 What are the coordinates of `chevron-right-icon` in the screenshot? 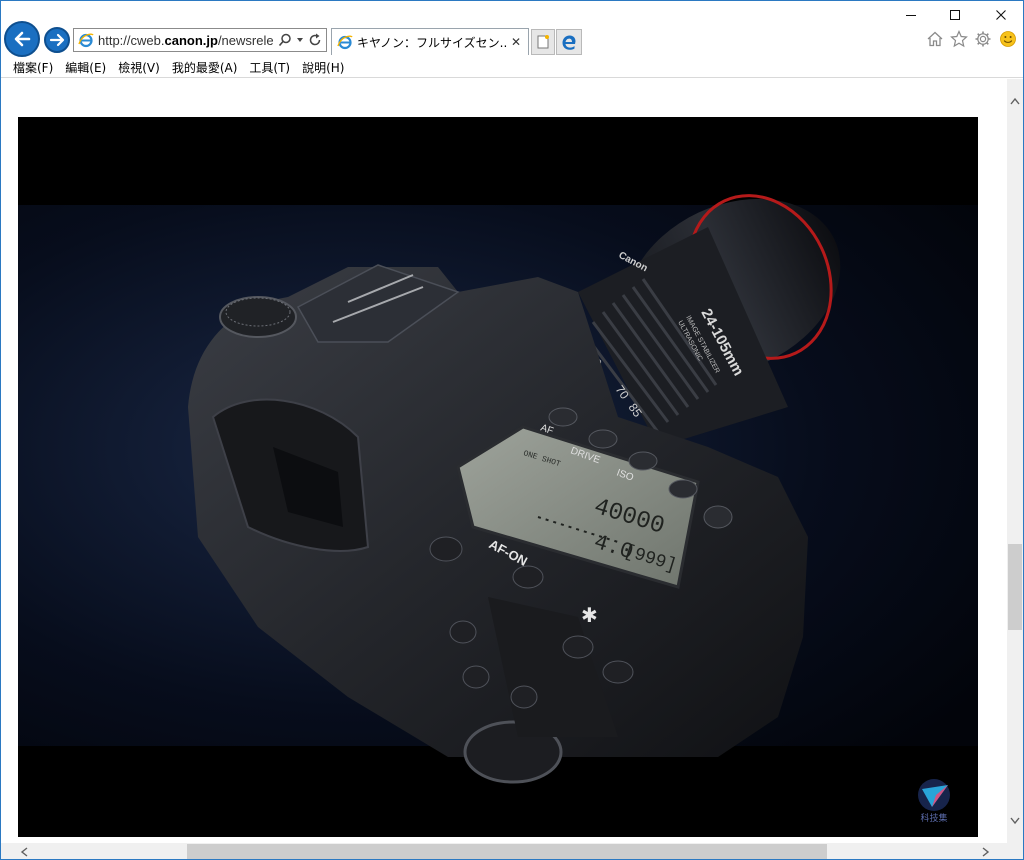 It's located at (985, 851).